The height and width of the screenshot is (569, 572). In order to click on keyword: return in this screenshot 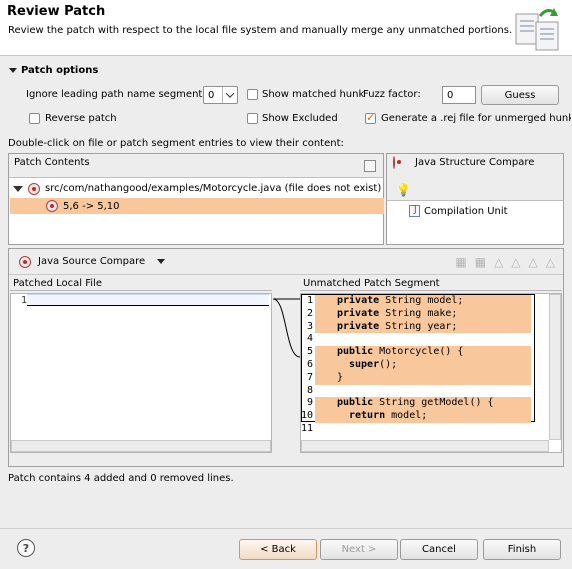, I will do `click(367, 416)`.